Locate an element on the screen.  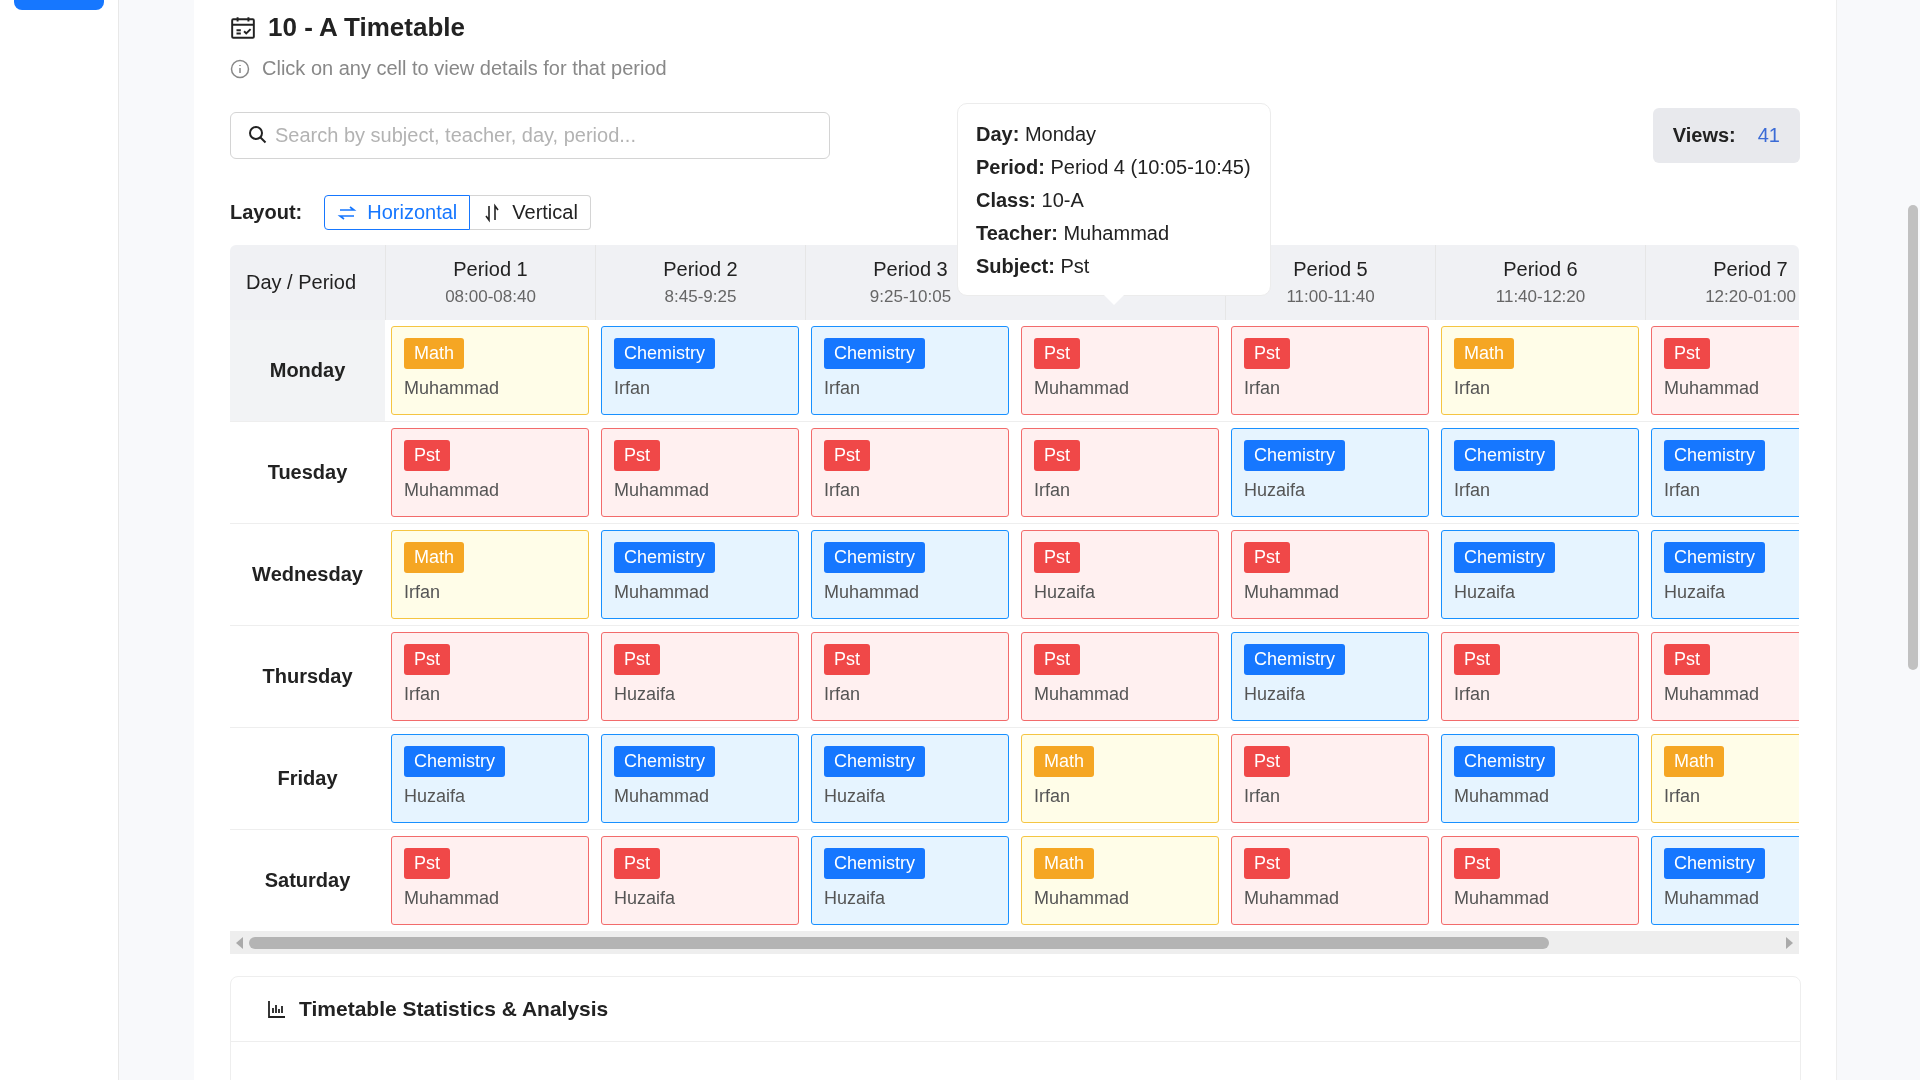
period-label: Period 6 is located at coordinates (1540, 269).